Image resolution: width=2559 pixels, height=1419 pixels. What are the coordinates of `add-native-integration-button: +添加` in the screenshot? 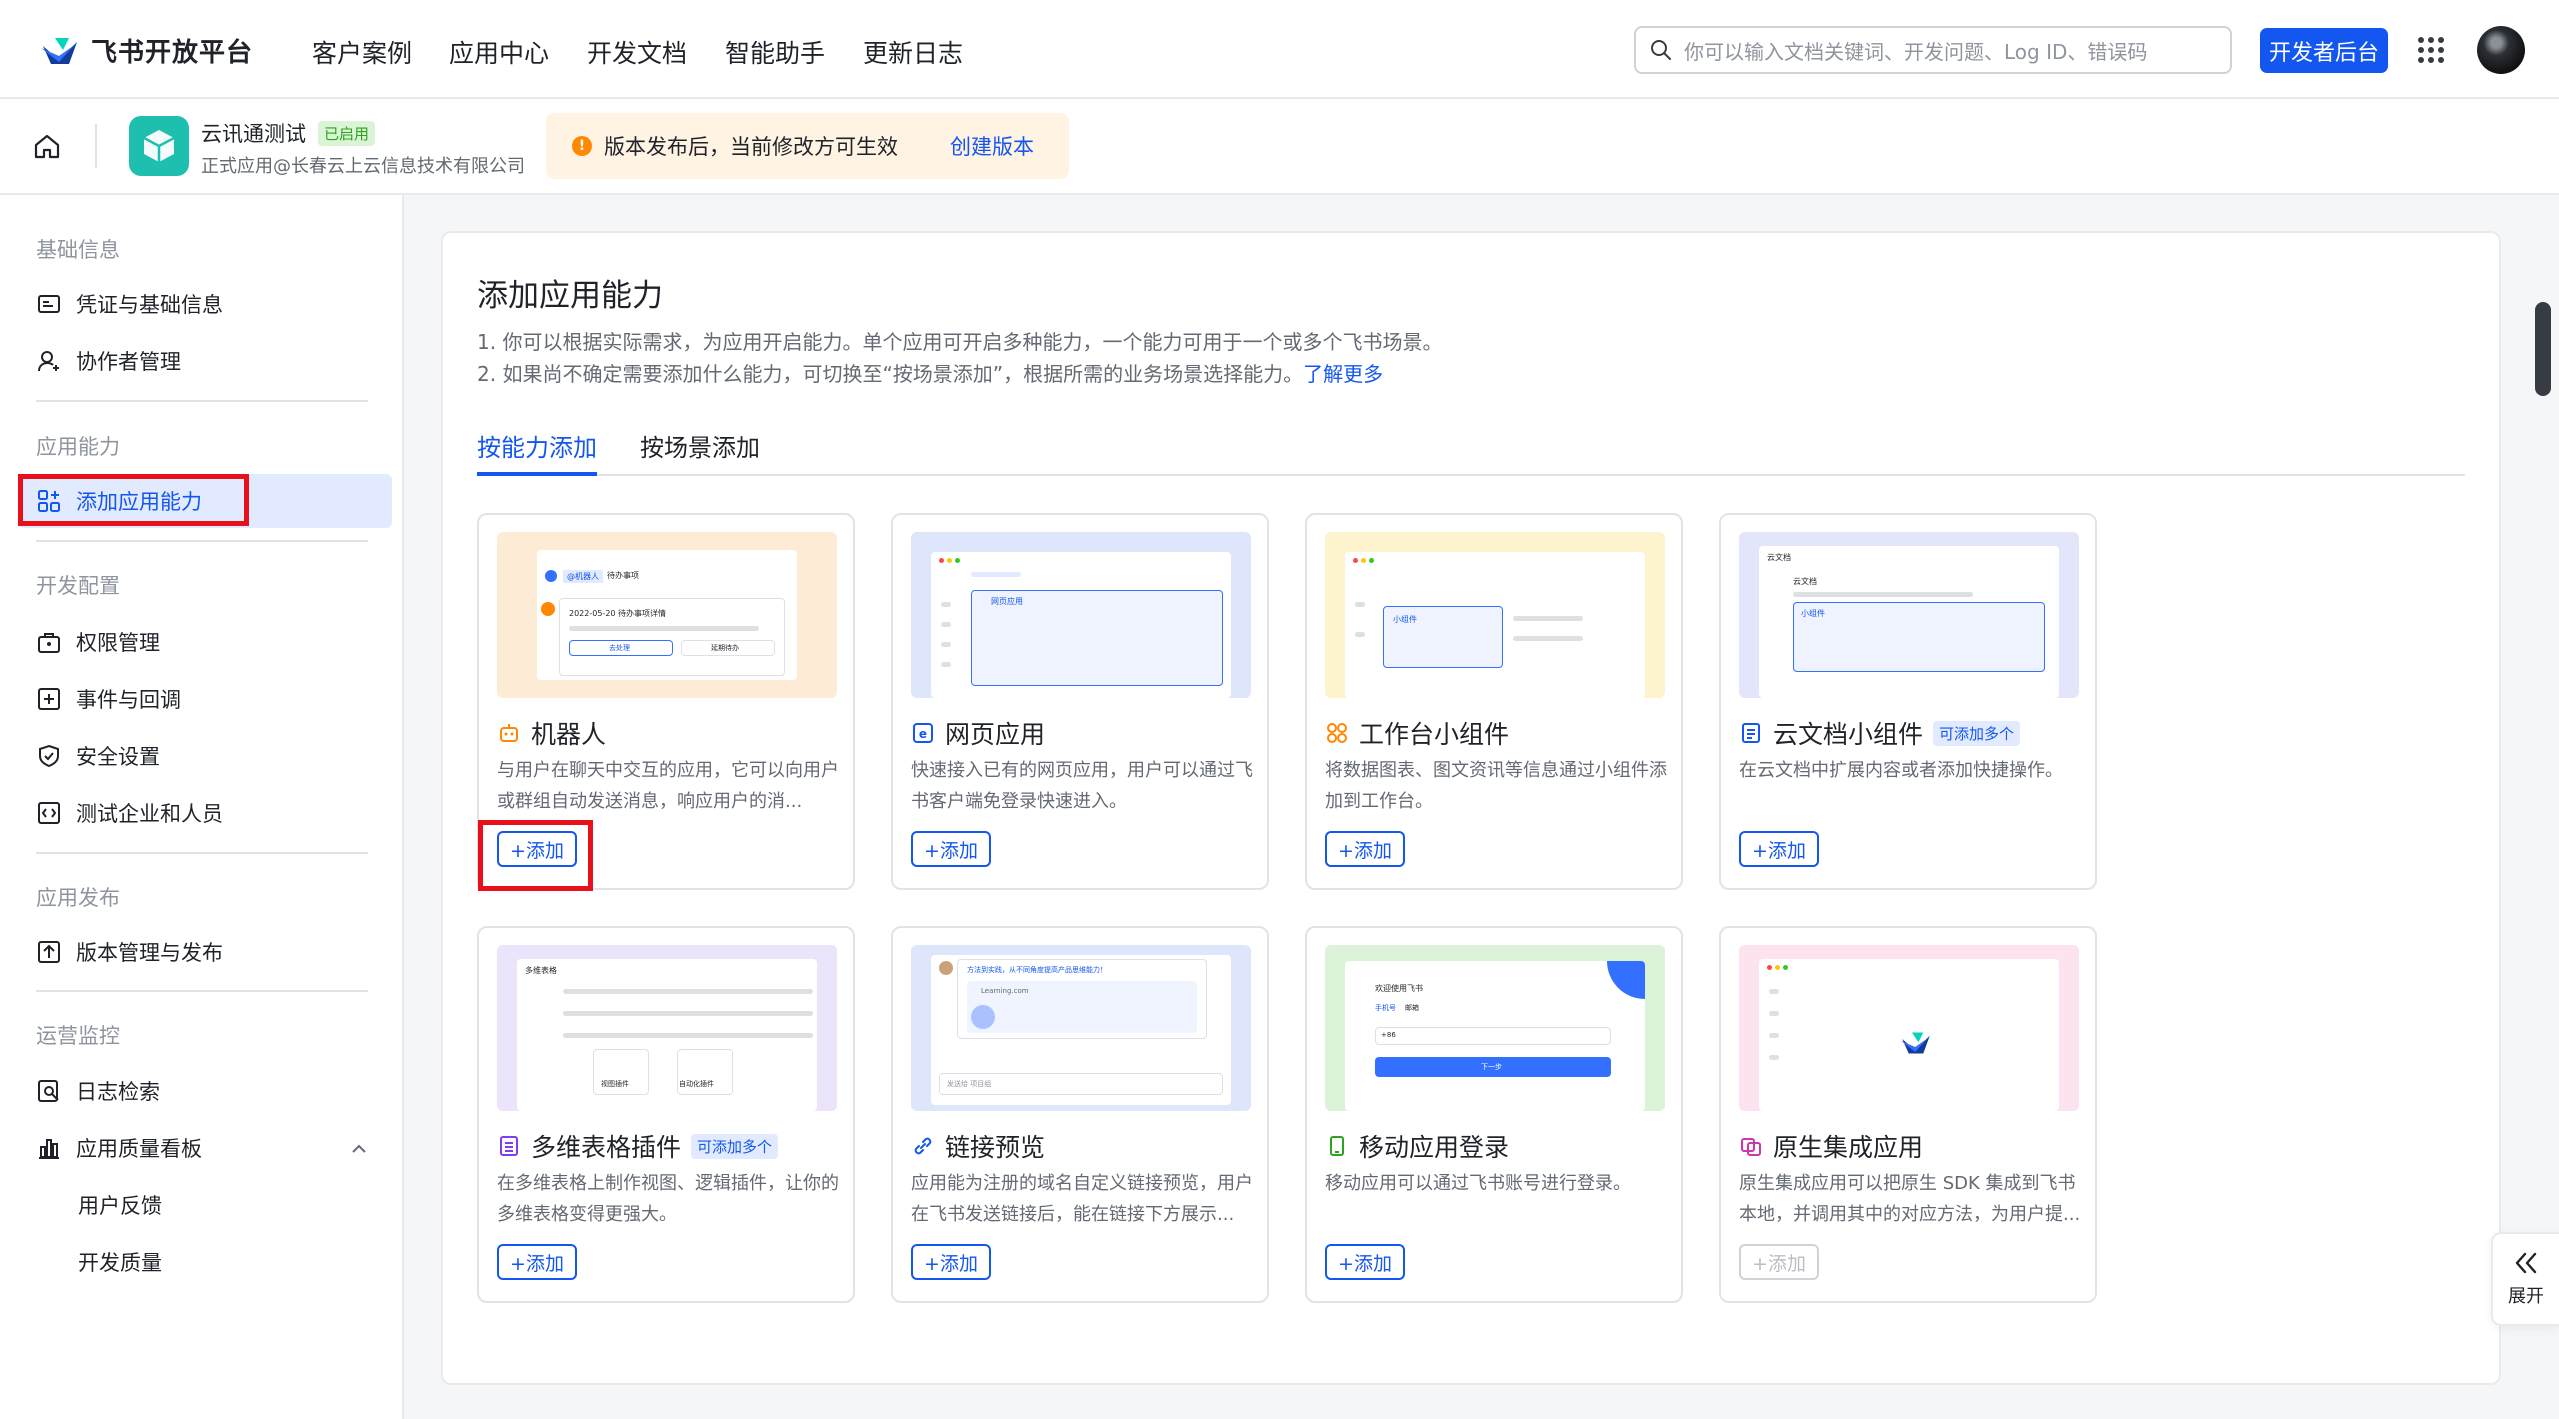 It's located at (1779, 1262).